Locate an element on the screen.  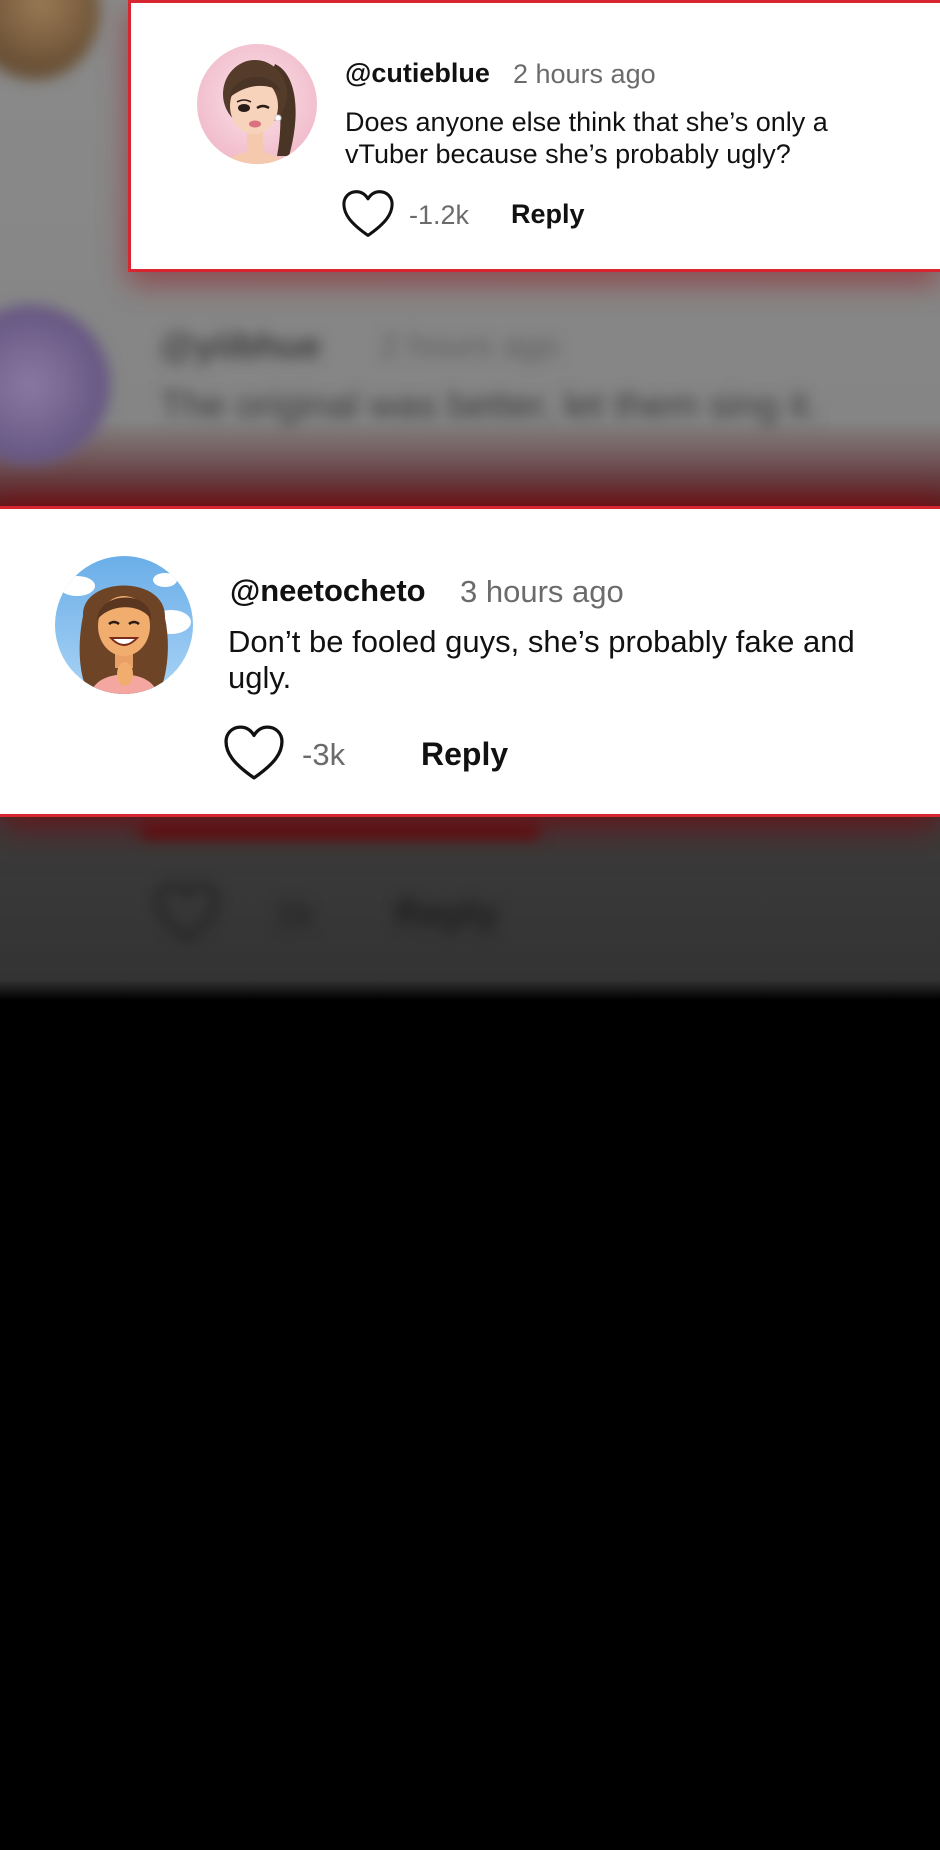
blurred-timestamp: 2 hours ago is located at coordinates (470, 346).